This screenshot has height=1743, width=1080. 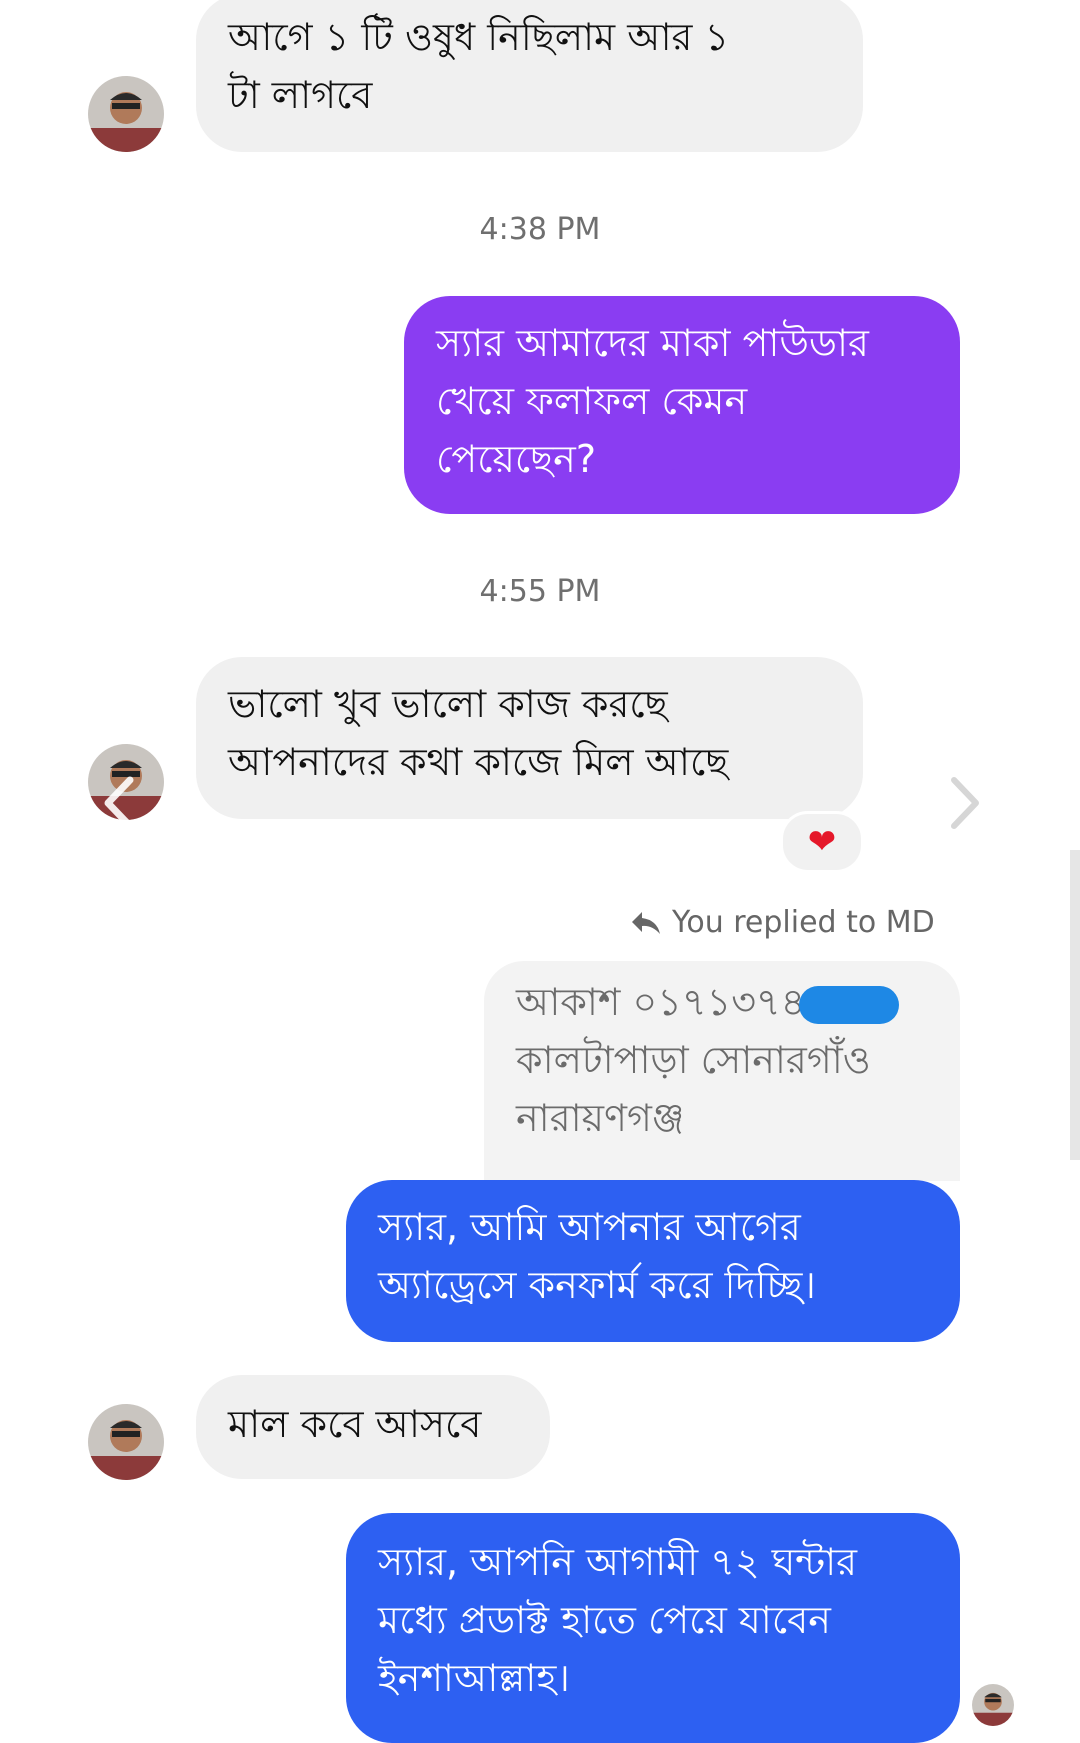 I want to click on reply-arrow-icon, so click(x=646, y=922).